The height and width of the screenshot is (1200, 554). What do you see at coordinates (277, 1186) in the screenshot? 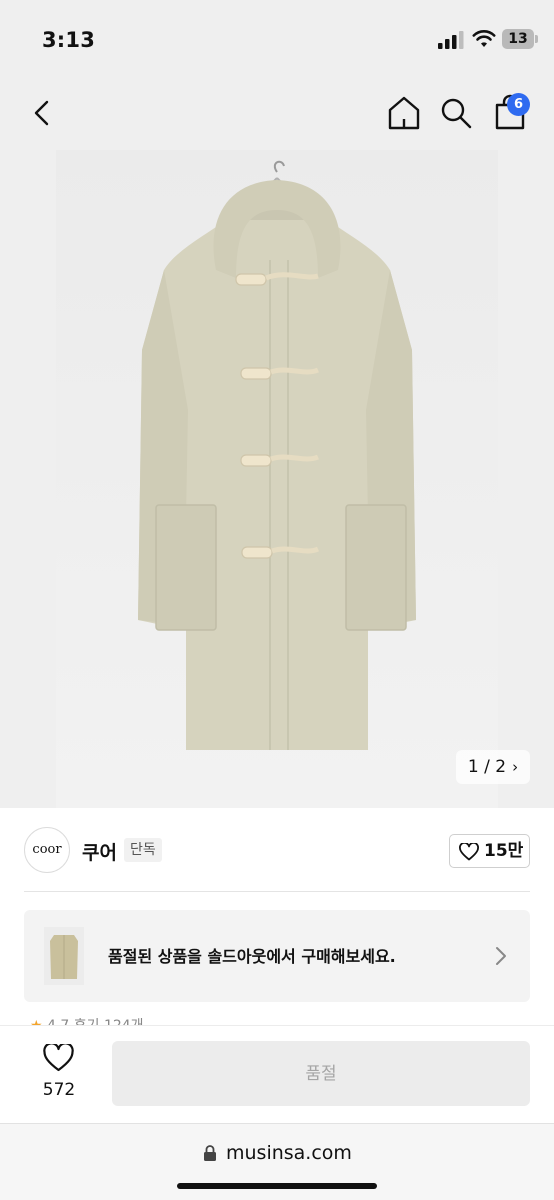
I see `home-indicator` at bounding box center [277, 1186].